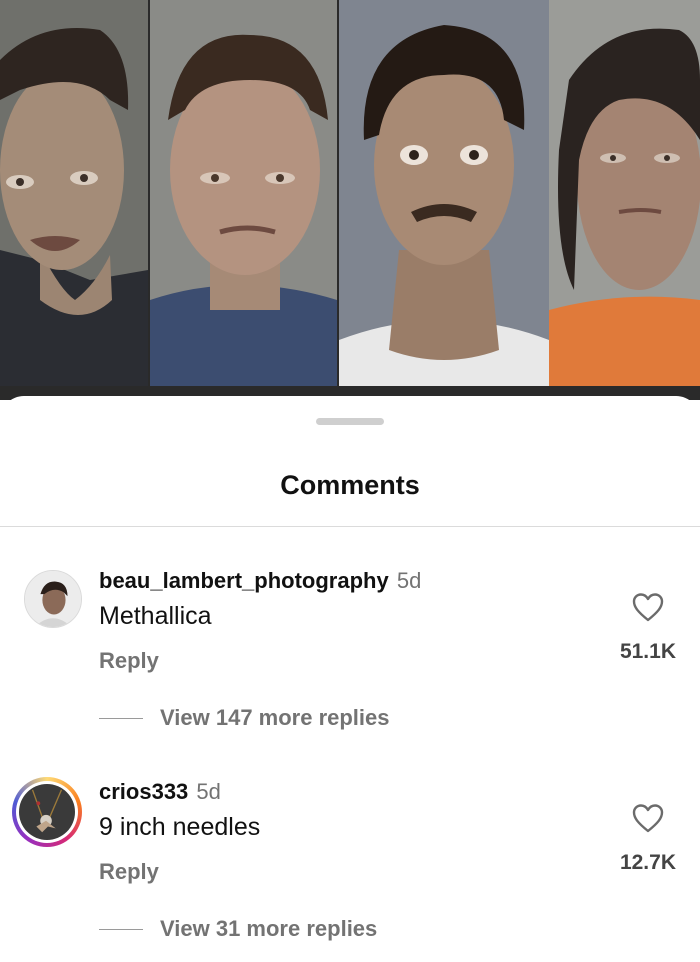 This screenshot has height=962, width=700. I want to click on sheet-drag-handle, so click(350, 421).